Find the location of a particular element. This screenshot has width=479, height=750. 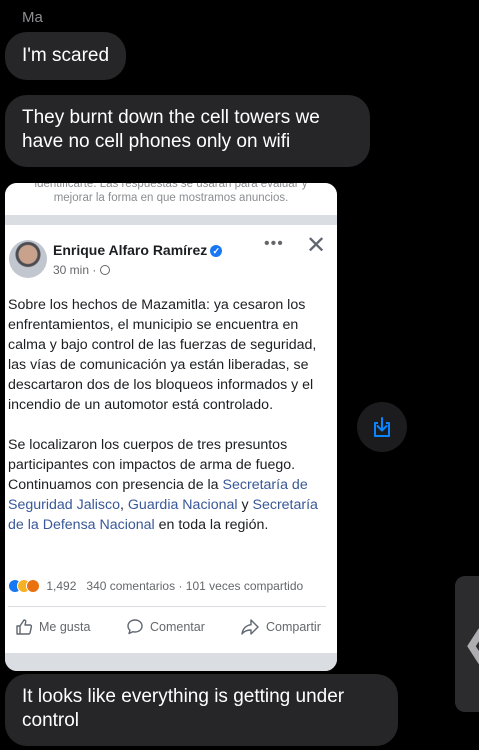

post-meta: 30 min · is located at coordinates (81, 270).